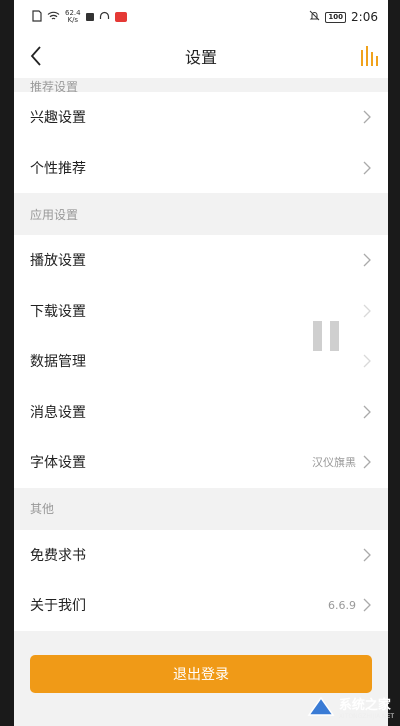  What do you see at coordinates (58, 118) in the screenshot?
I see `row-label: 兴趣设置` at bounding box center [58, 118].